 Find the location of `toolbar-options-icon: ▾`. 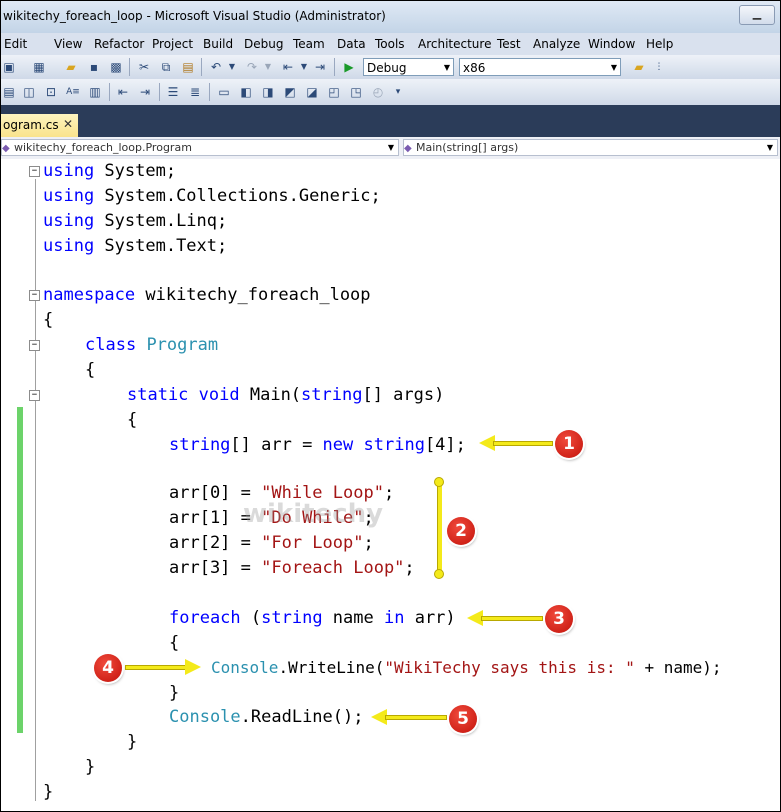

toolbar-options-icon: ▾ is located at coordinates (398, 92).